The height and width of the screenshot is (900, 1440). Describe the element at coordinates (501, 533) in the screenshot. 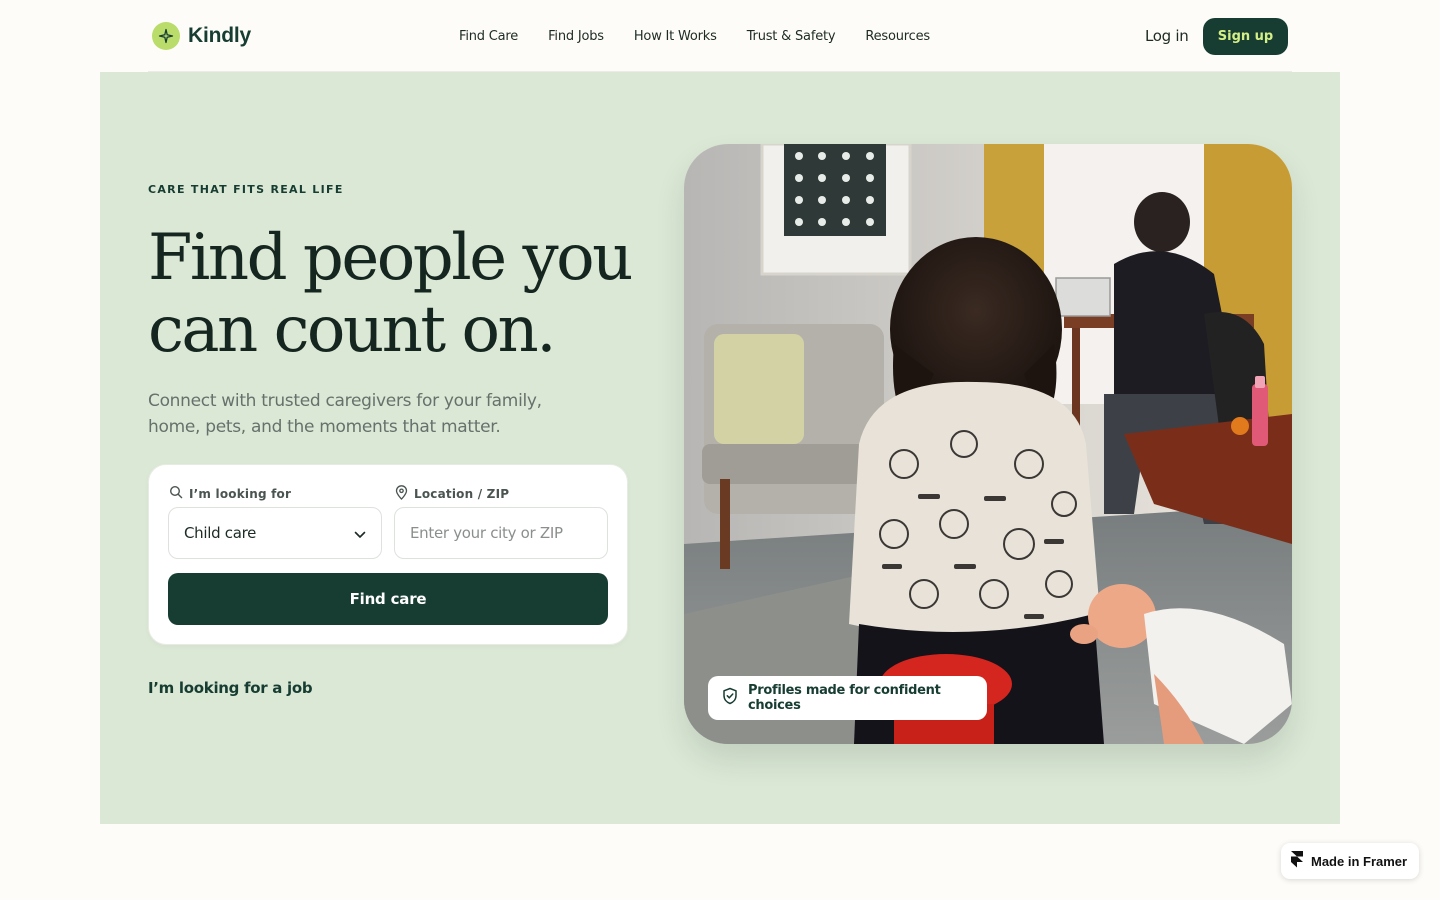

I see `location-input` at that location.